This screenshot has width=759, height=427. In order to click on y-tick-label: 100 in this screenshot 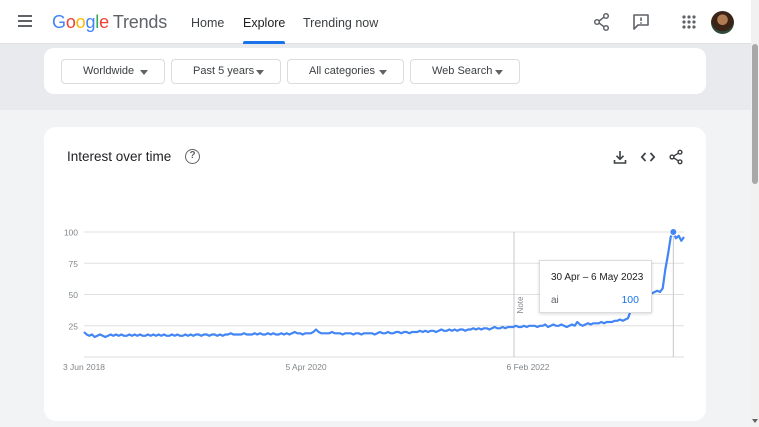, I will do `click(71, 233)`.